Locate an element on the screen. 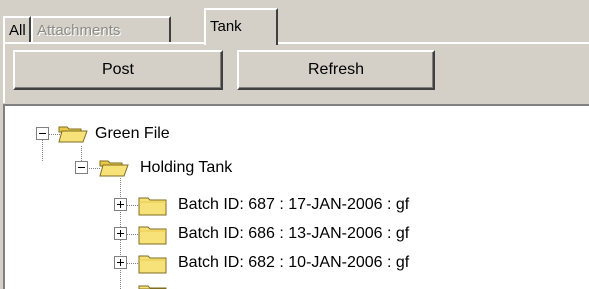  tab-tank-label: Tank is located at coordinates (226, 26).